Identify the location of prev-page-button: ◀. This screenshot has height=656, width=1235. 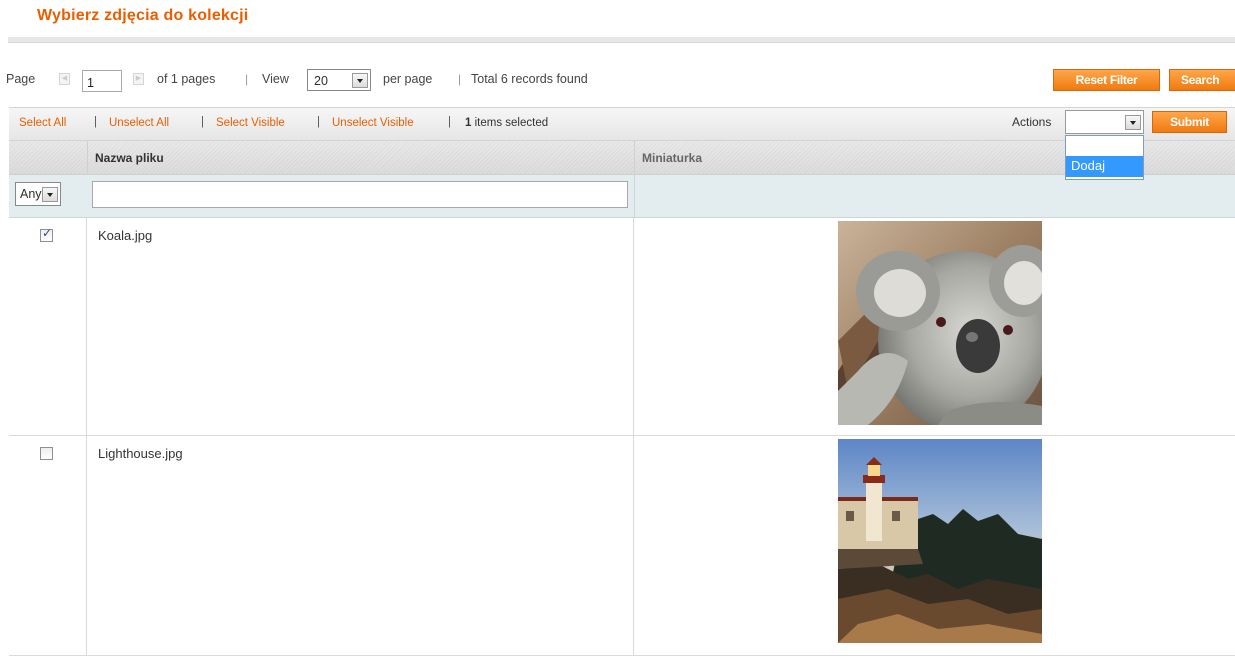
(64, 79).